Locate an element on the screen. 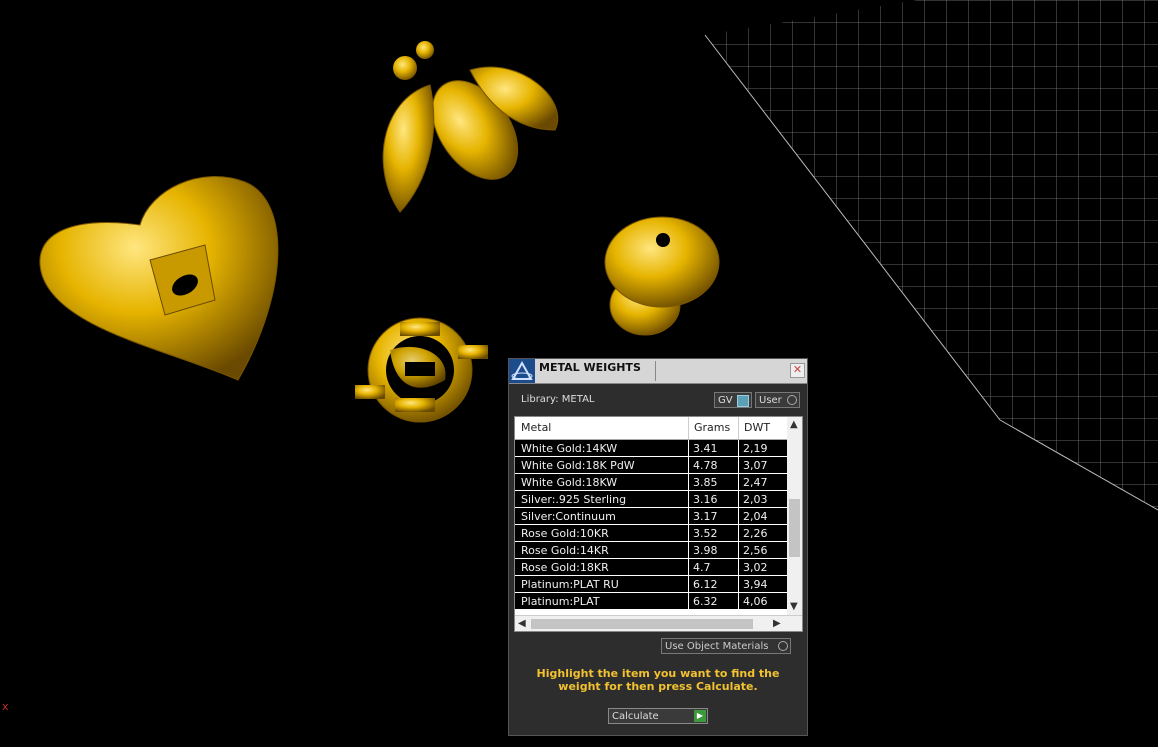 The height and width of the screenshot is (747, 1158). calculate-label: Calculate is located at coordinates (635, 716).